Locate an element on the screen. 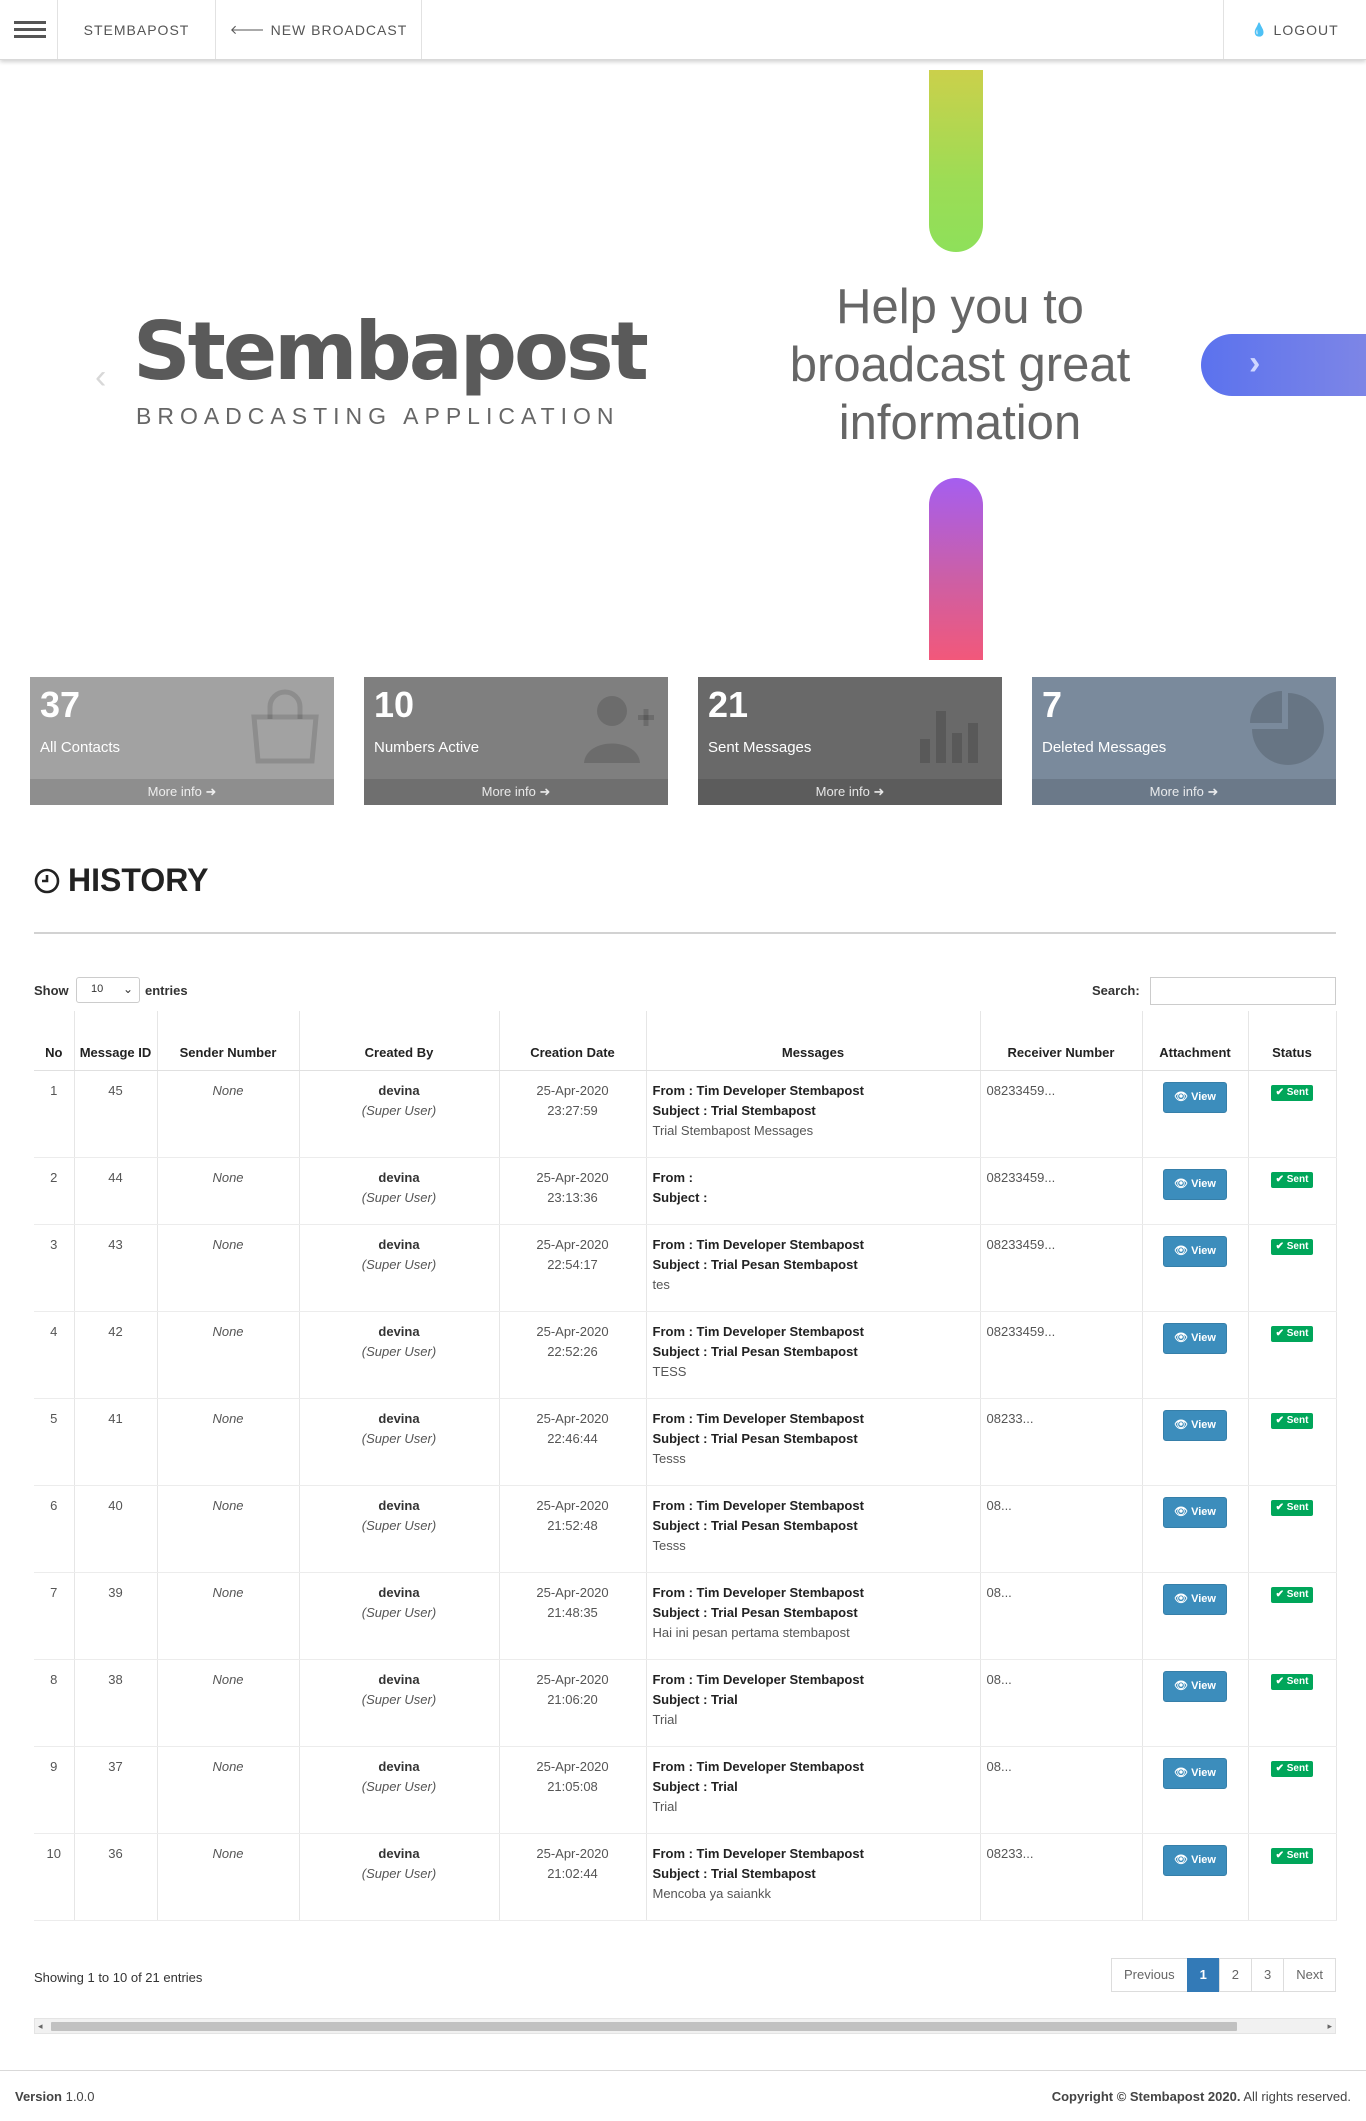  column-header: Receiver Number is located at coordinates (1061, 1041).